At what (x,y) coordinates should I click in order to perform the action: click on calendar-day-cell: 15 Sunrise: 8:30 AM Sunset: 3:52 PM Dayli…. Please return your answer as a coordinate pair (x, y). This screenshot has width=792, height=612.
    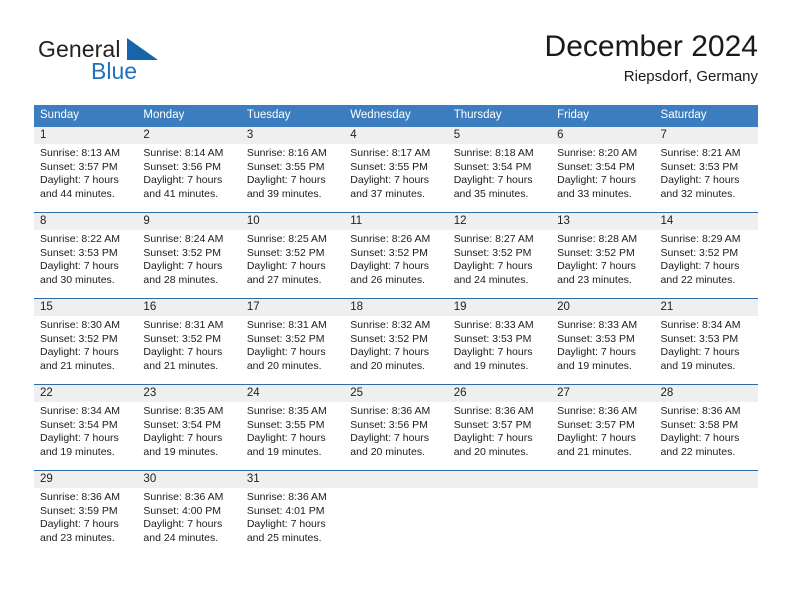
    Looking at the image, I should click on (86, 341).